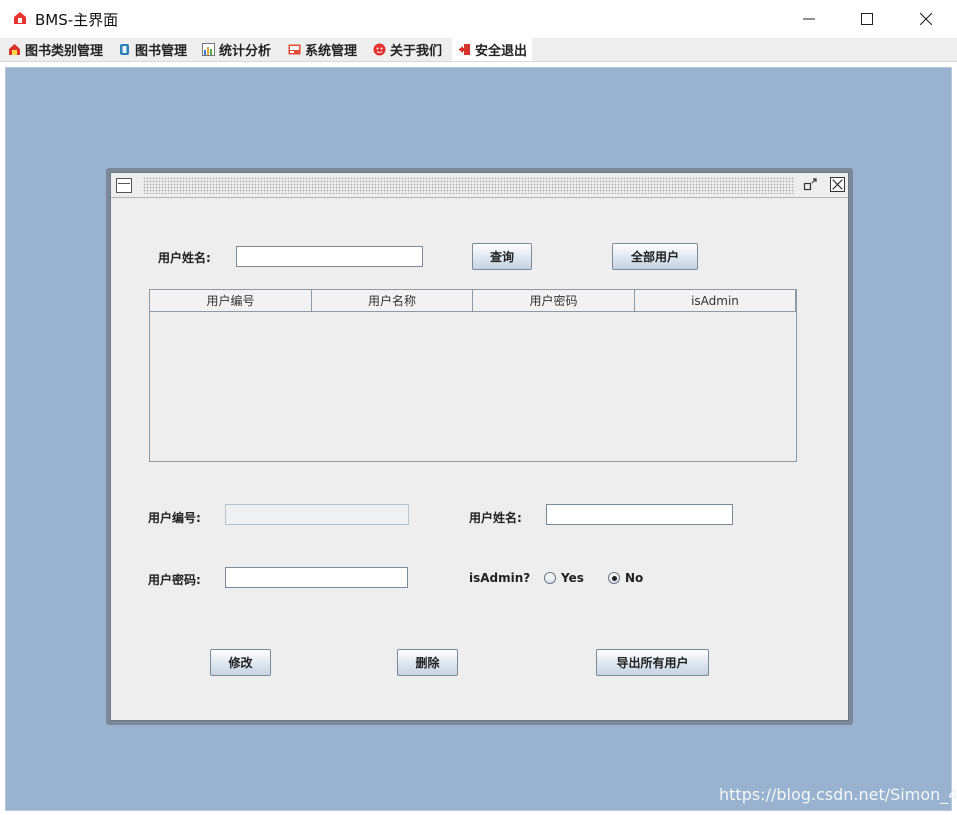  I want to click on menu-label: 关于我们, so click(416, 51).